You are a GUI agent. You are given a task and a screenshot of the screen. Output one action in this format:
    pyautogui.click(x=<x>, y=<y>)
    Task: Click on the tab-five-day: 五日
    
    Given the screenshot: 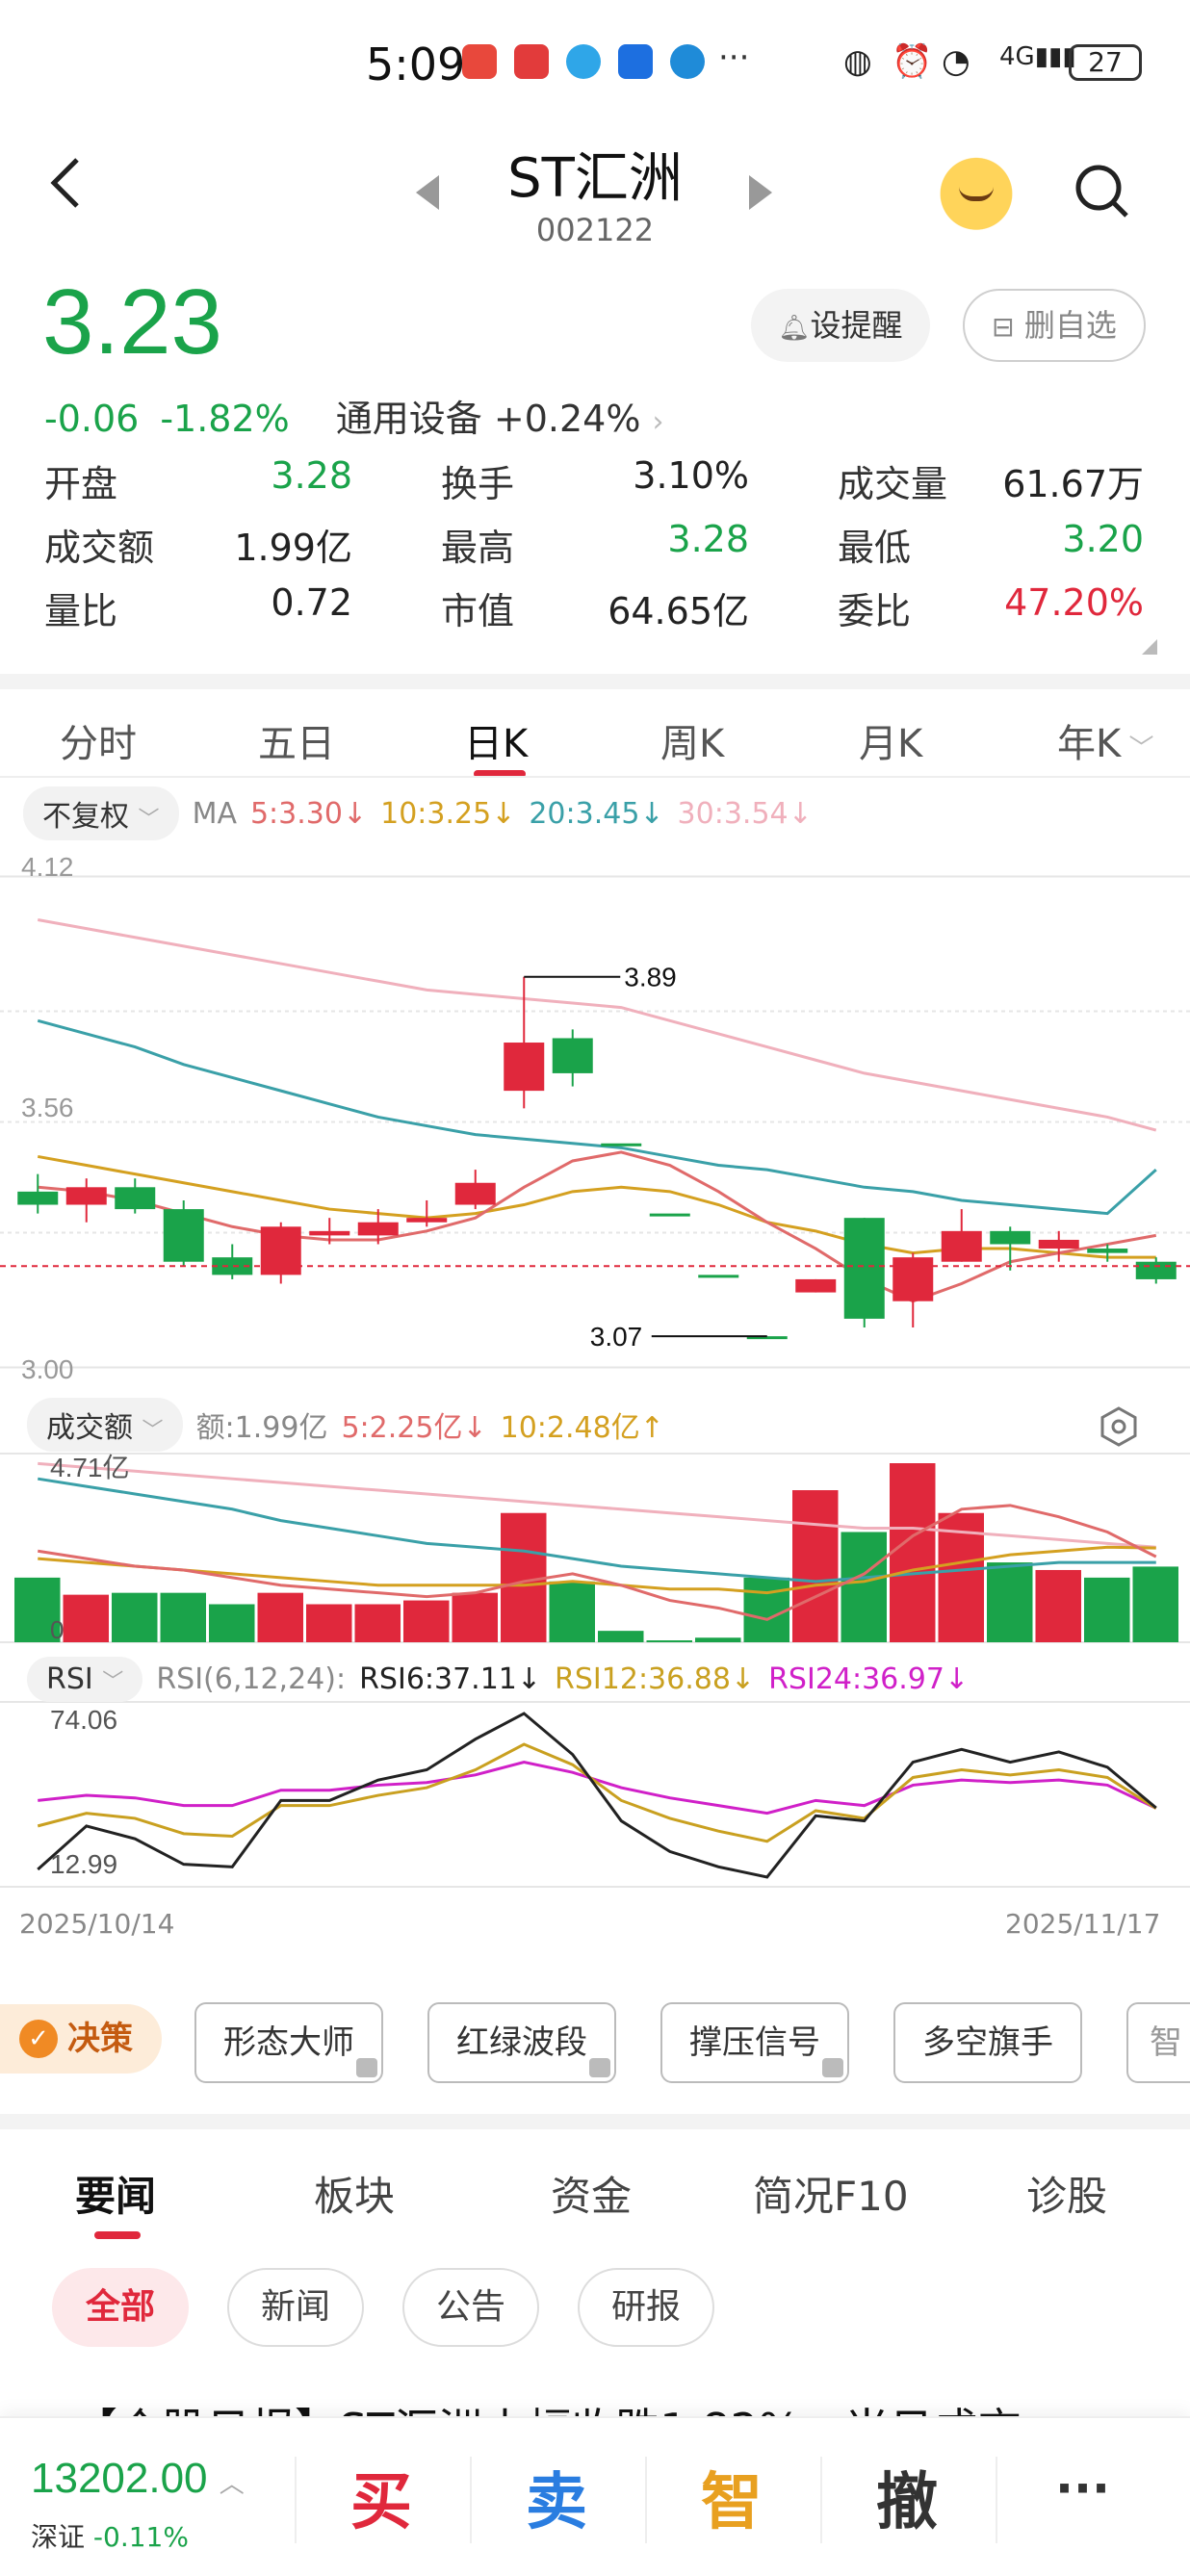 What is the action you would take?
    pyautogui.click(x=296, y=740)
    